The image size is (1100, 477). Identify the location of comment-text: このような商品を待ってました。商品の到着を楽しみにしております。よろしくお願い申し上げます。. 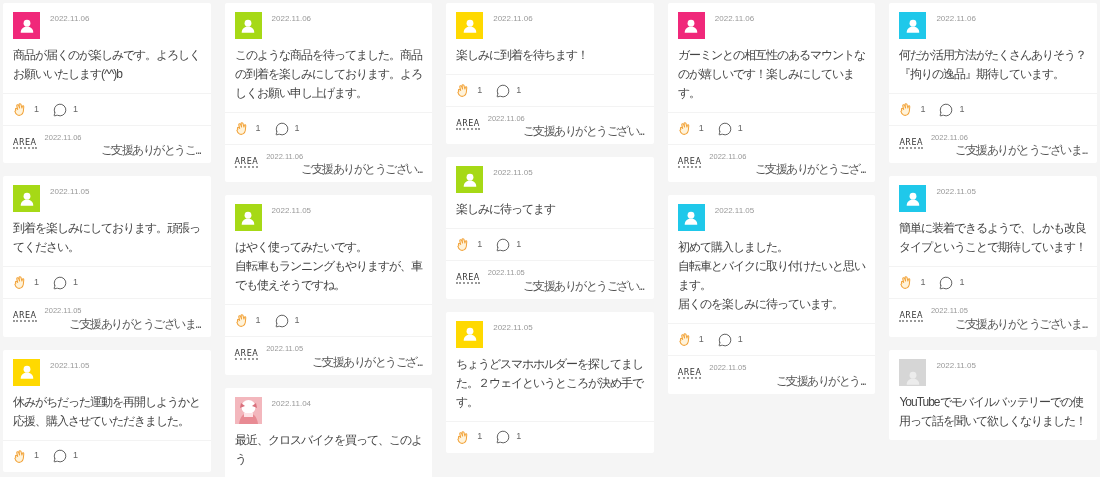
(328, 74).